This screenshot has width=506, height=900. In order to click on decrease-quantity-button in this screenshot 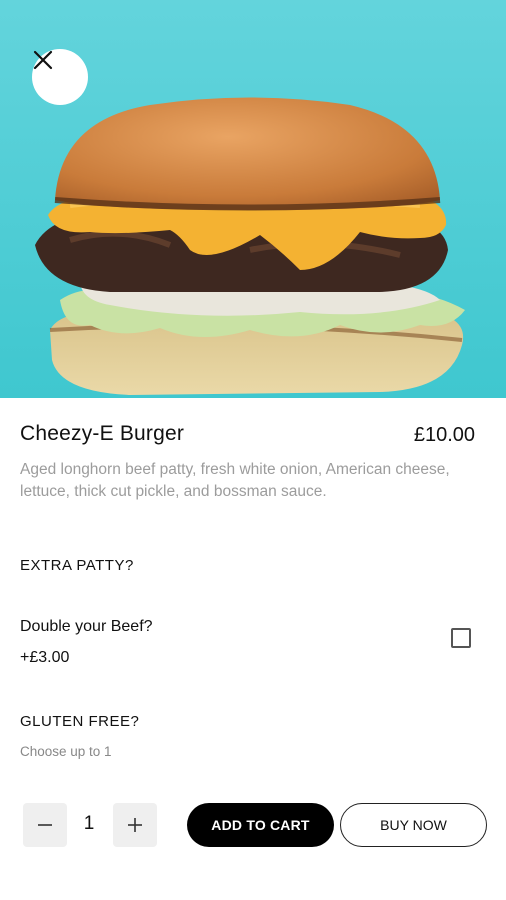, I will do `click(45, 825)`.